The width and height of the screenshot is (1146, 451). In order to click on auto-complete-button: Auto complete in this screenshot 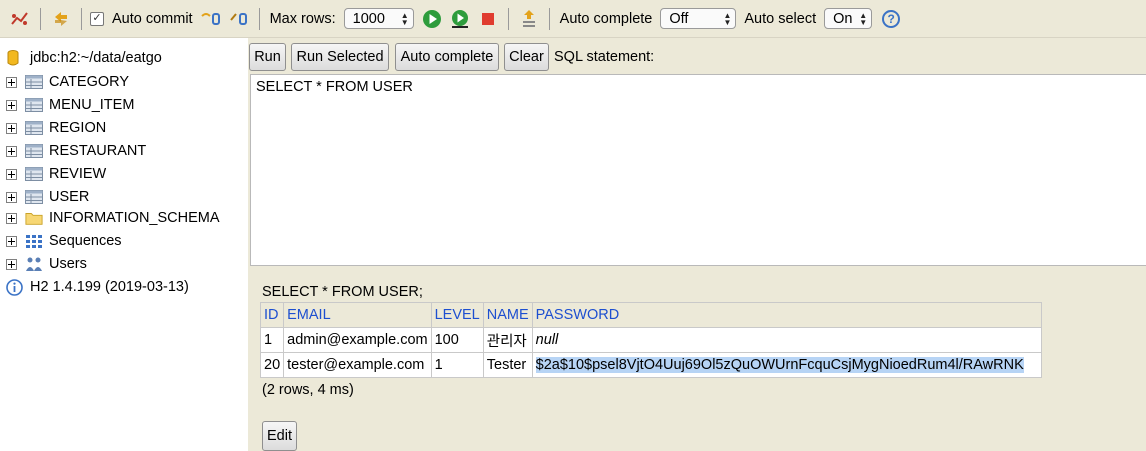, I will do `click(447, 57)`.